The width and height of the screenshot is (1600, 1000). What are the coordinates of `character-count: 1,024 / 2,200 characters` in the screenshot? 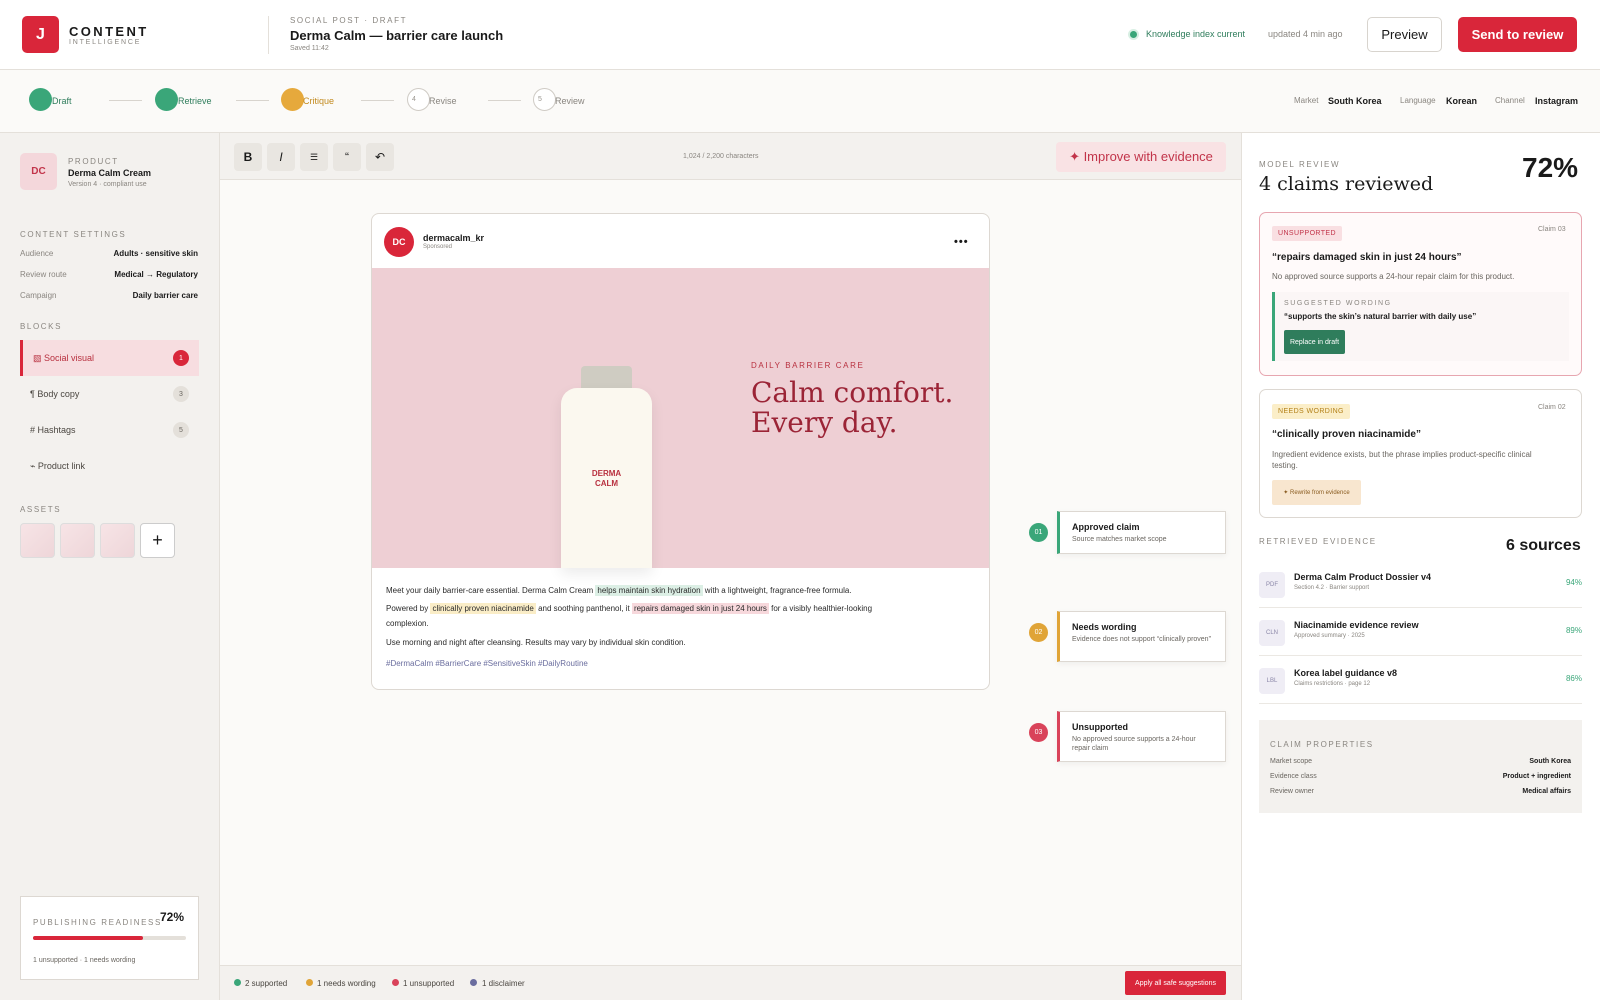 It's located at (721, 156).